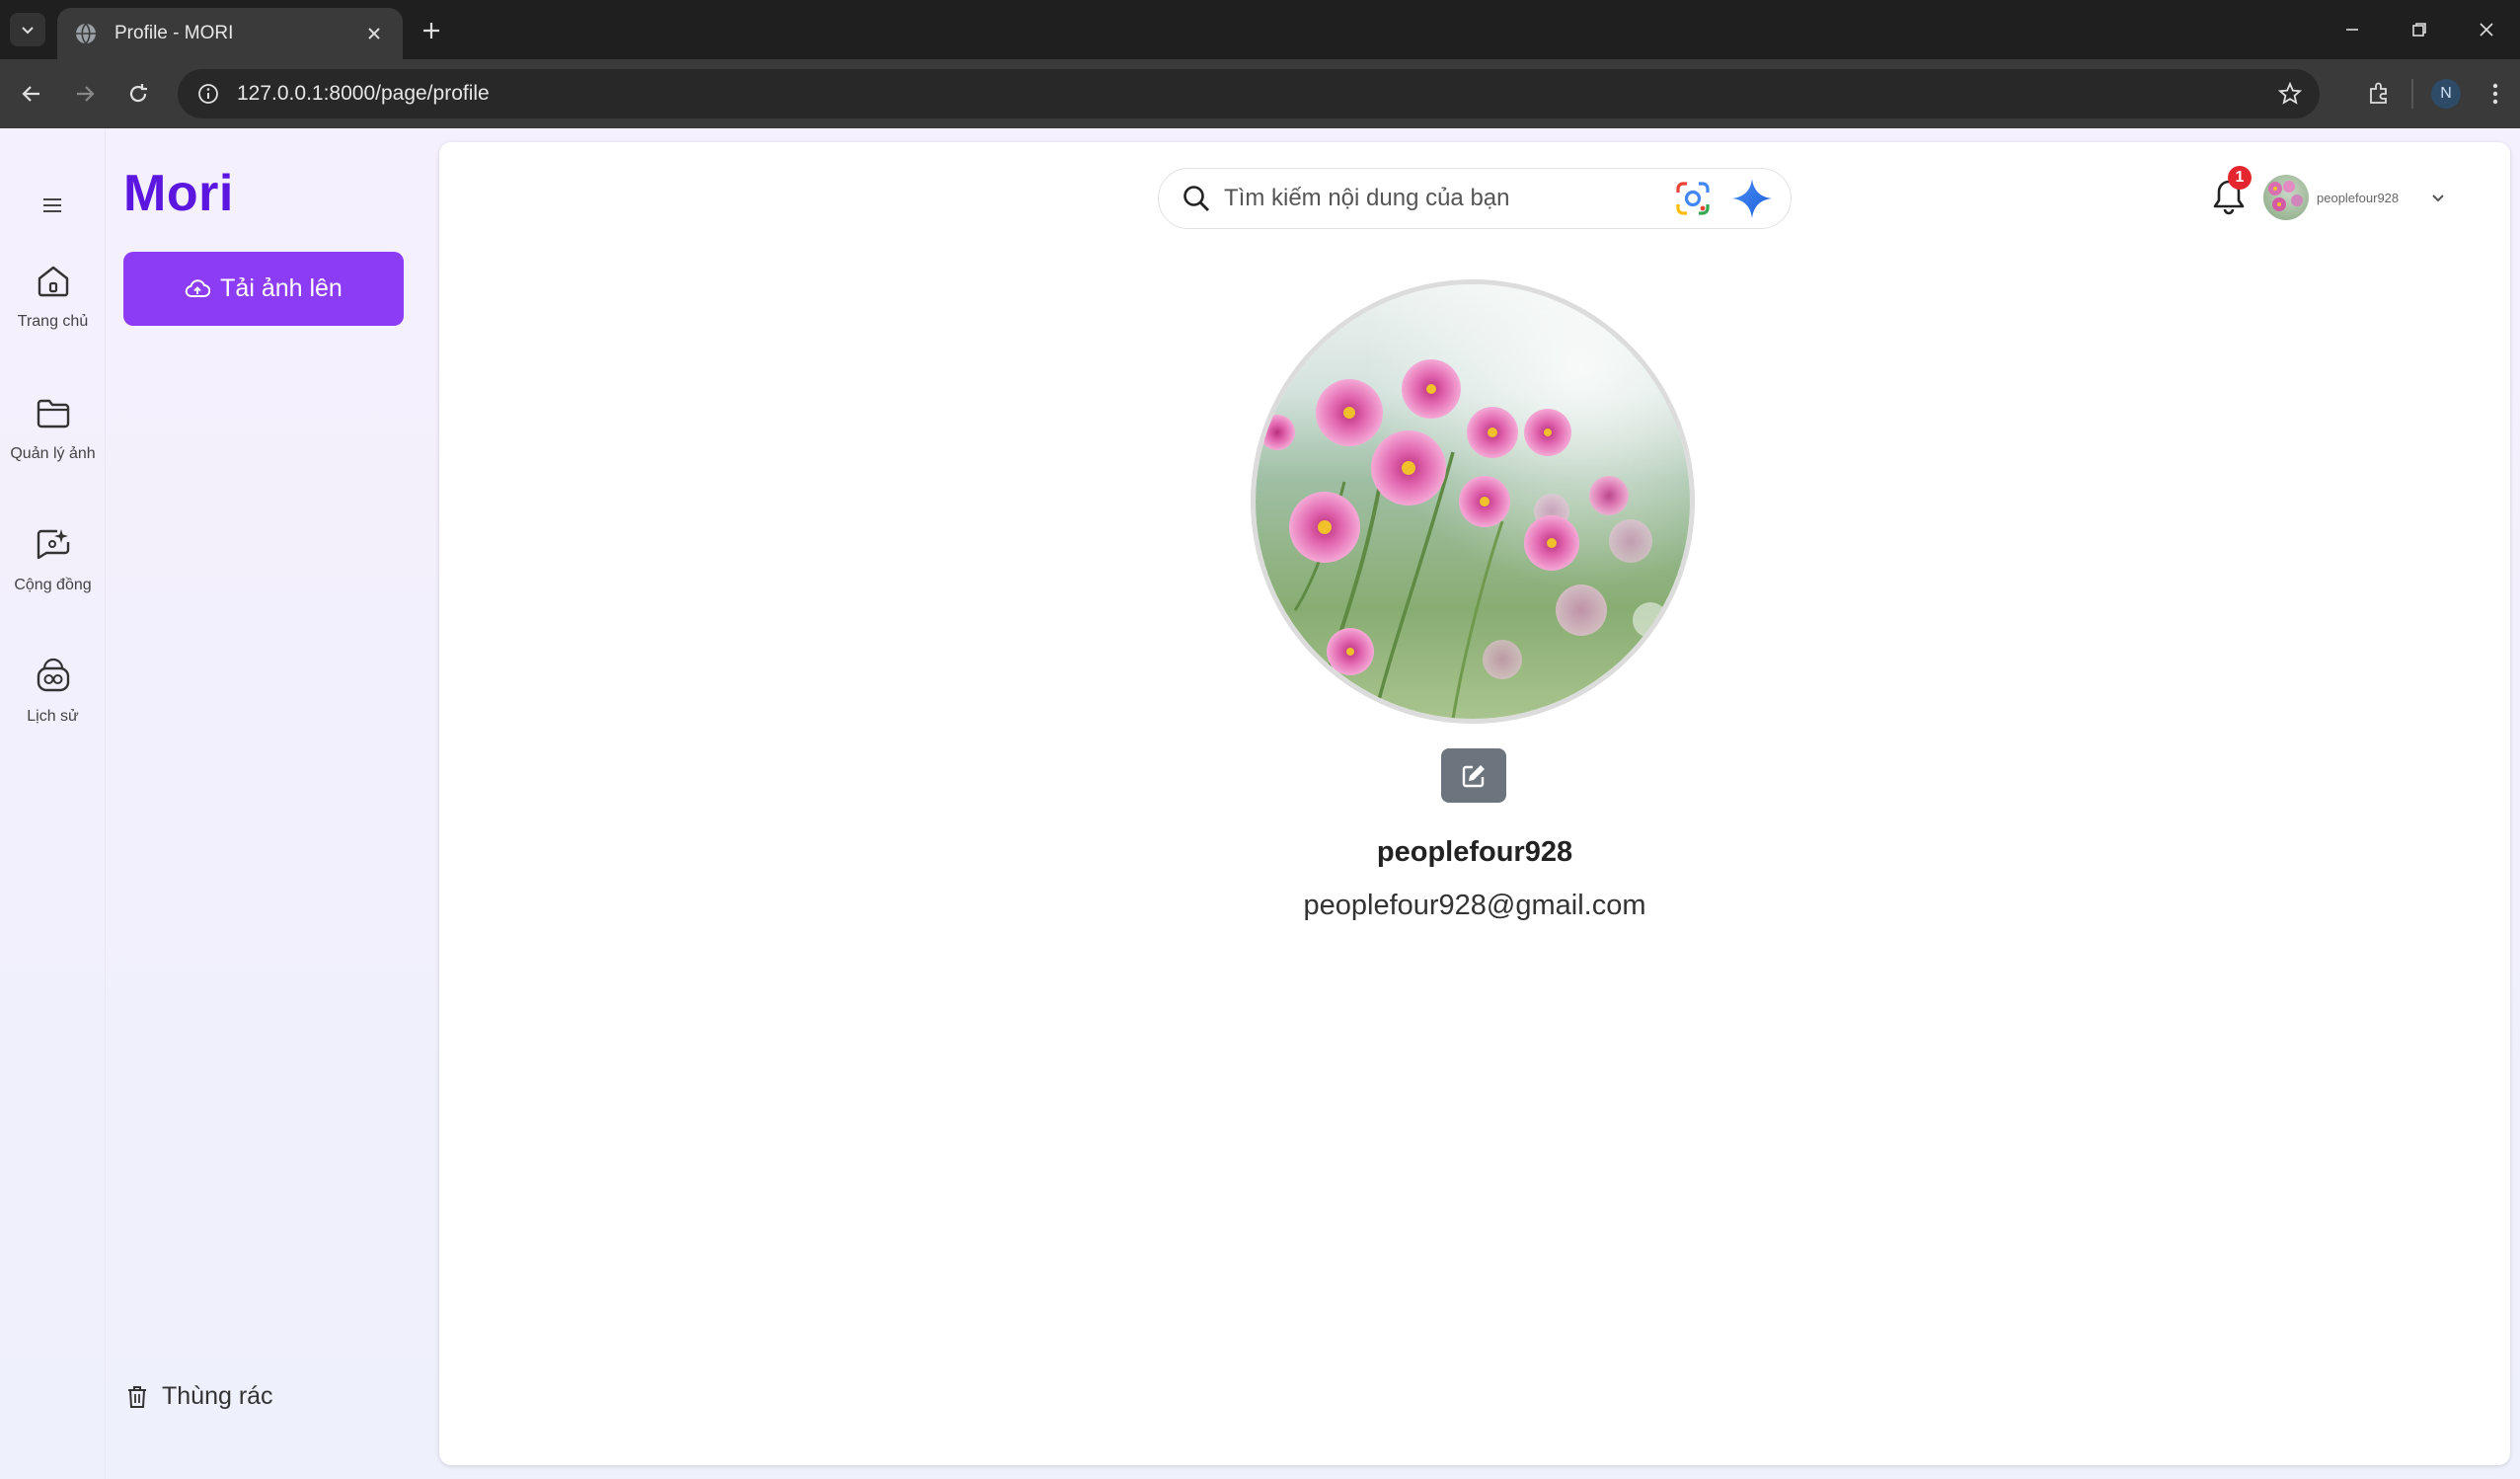 The height and width of the screenshot is (1479, 2520). Describe the element at coordinates (2240, 178) in the screenshot. I see `notification-badge: 1` at that location.